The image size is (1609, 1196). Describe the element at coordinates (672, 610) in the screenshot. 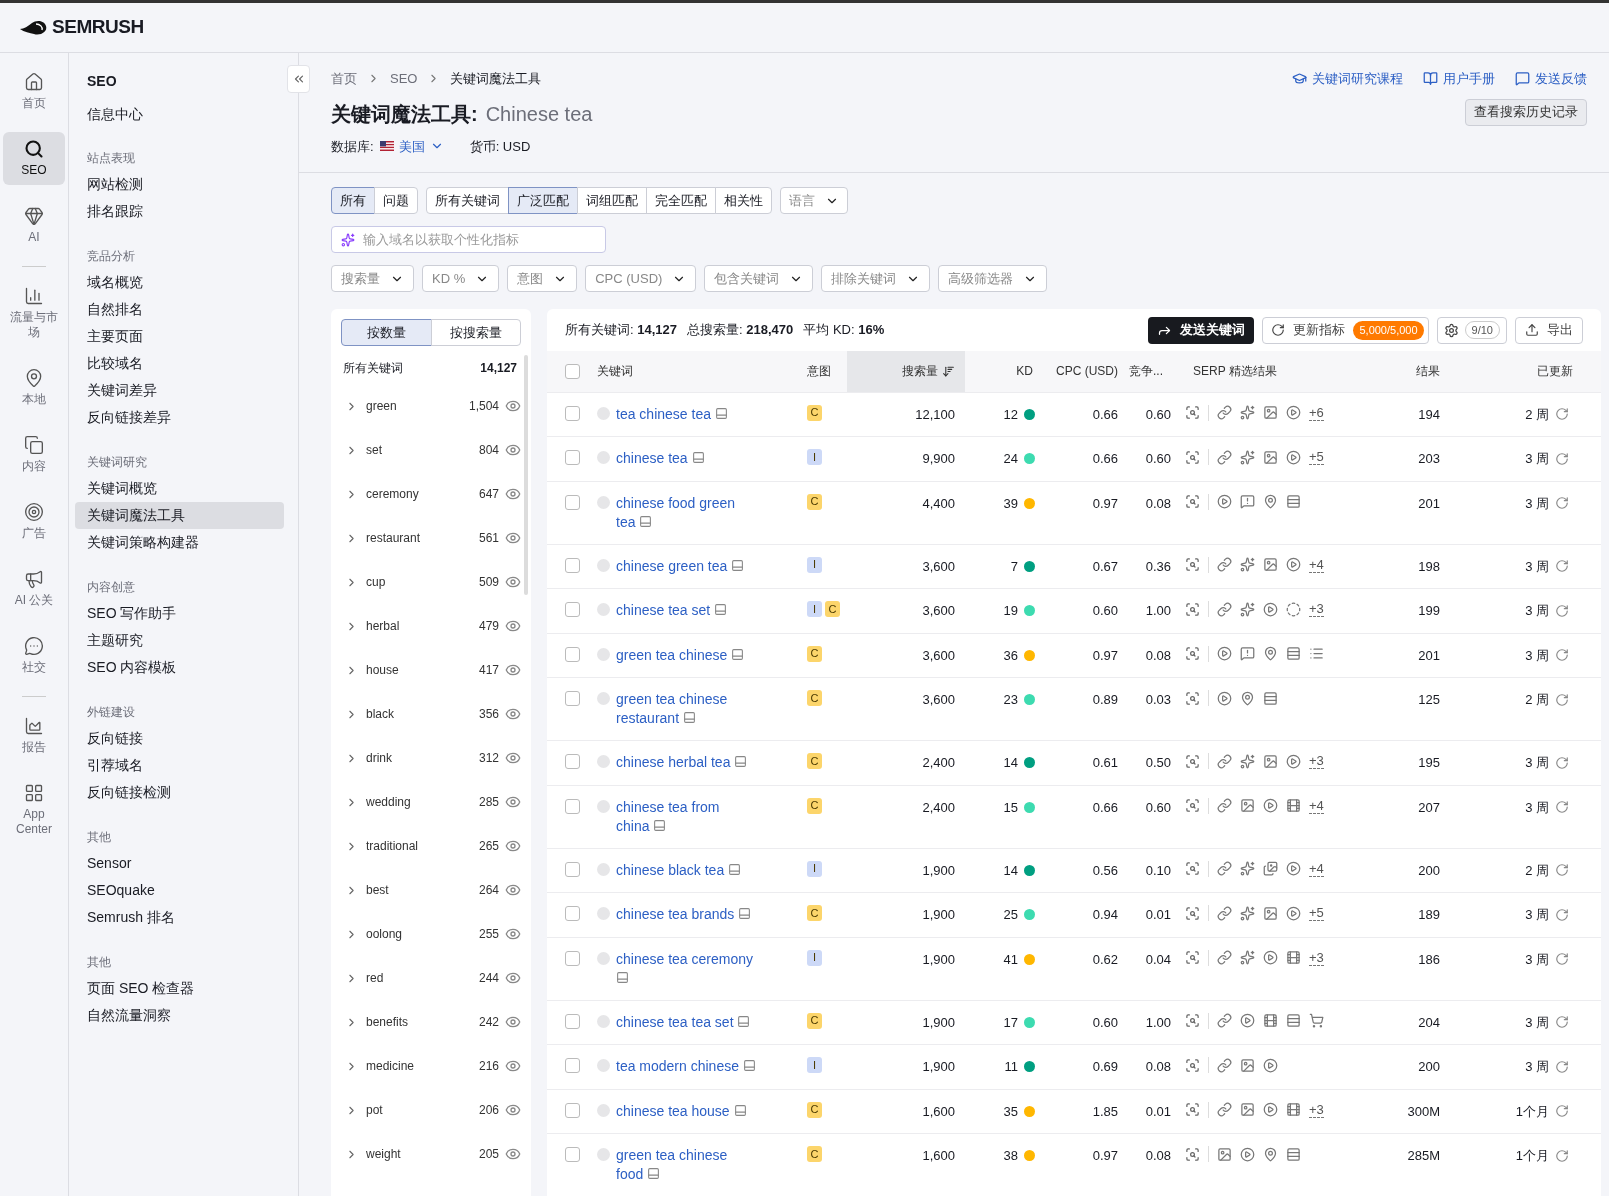

I see `keyword-link: chinese tea set` at that location.